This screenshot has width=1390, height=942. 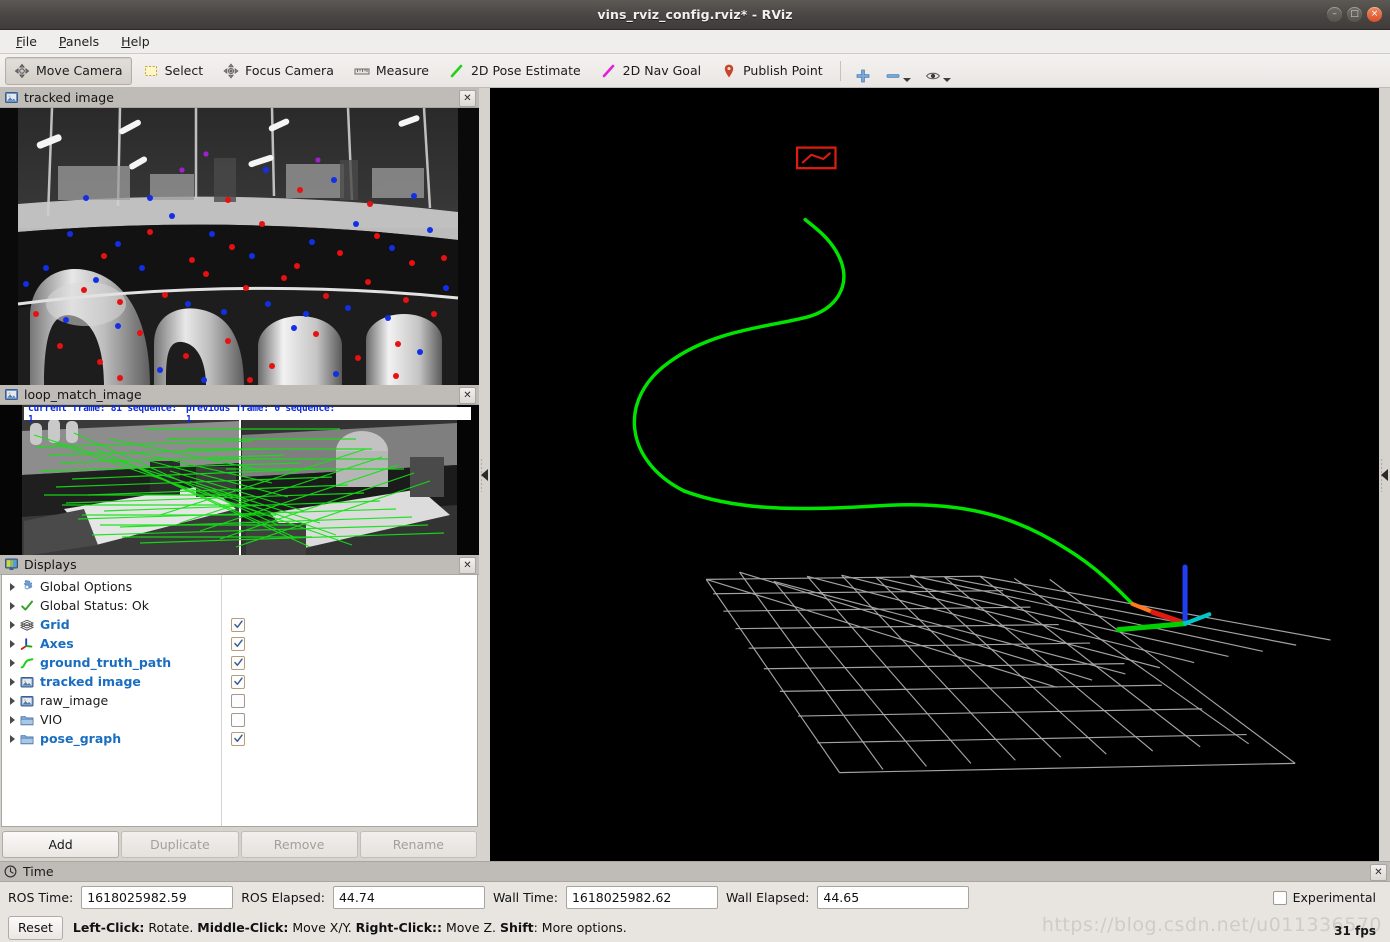 What do you see at coordinates (933, 76) in the screenshot?
I see `eye-icon` at bounding box center [933, 76].